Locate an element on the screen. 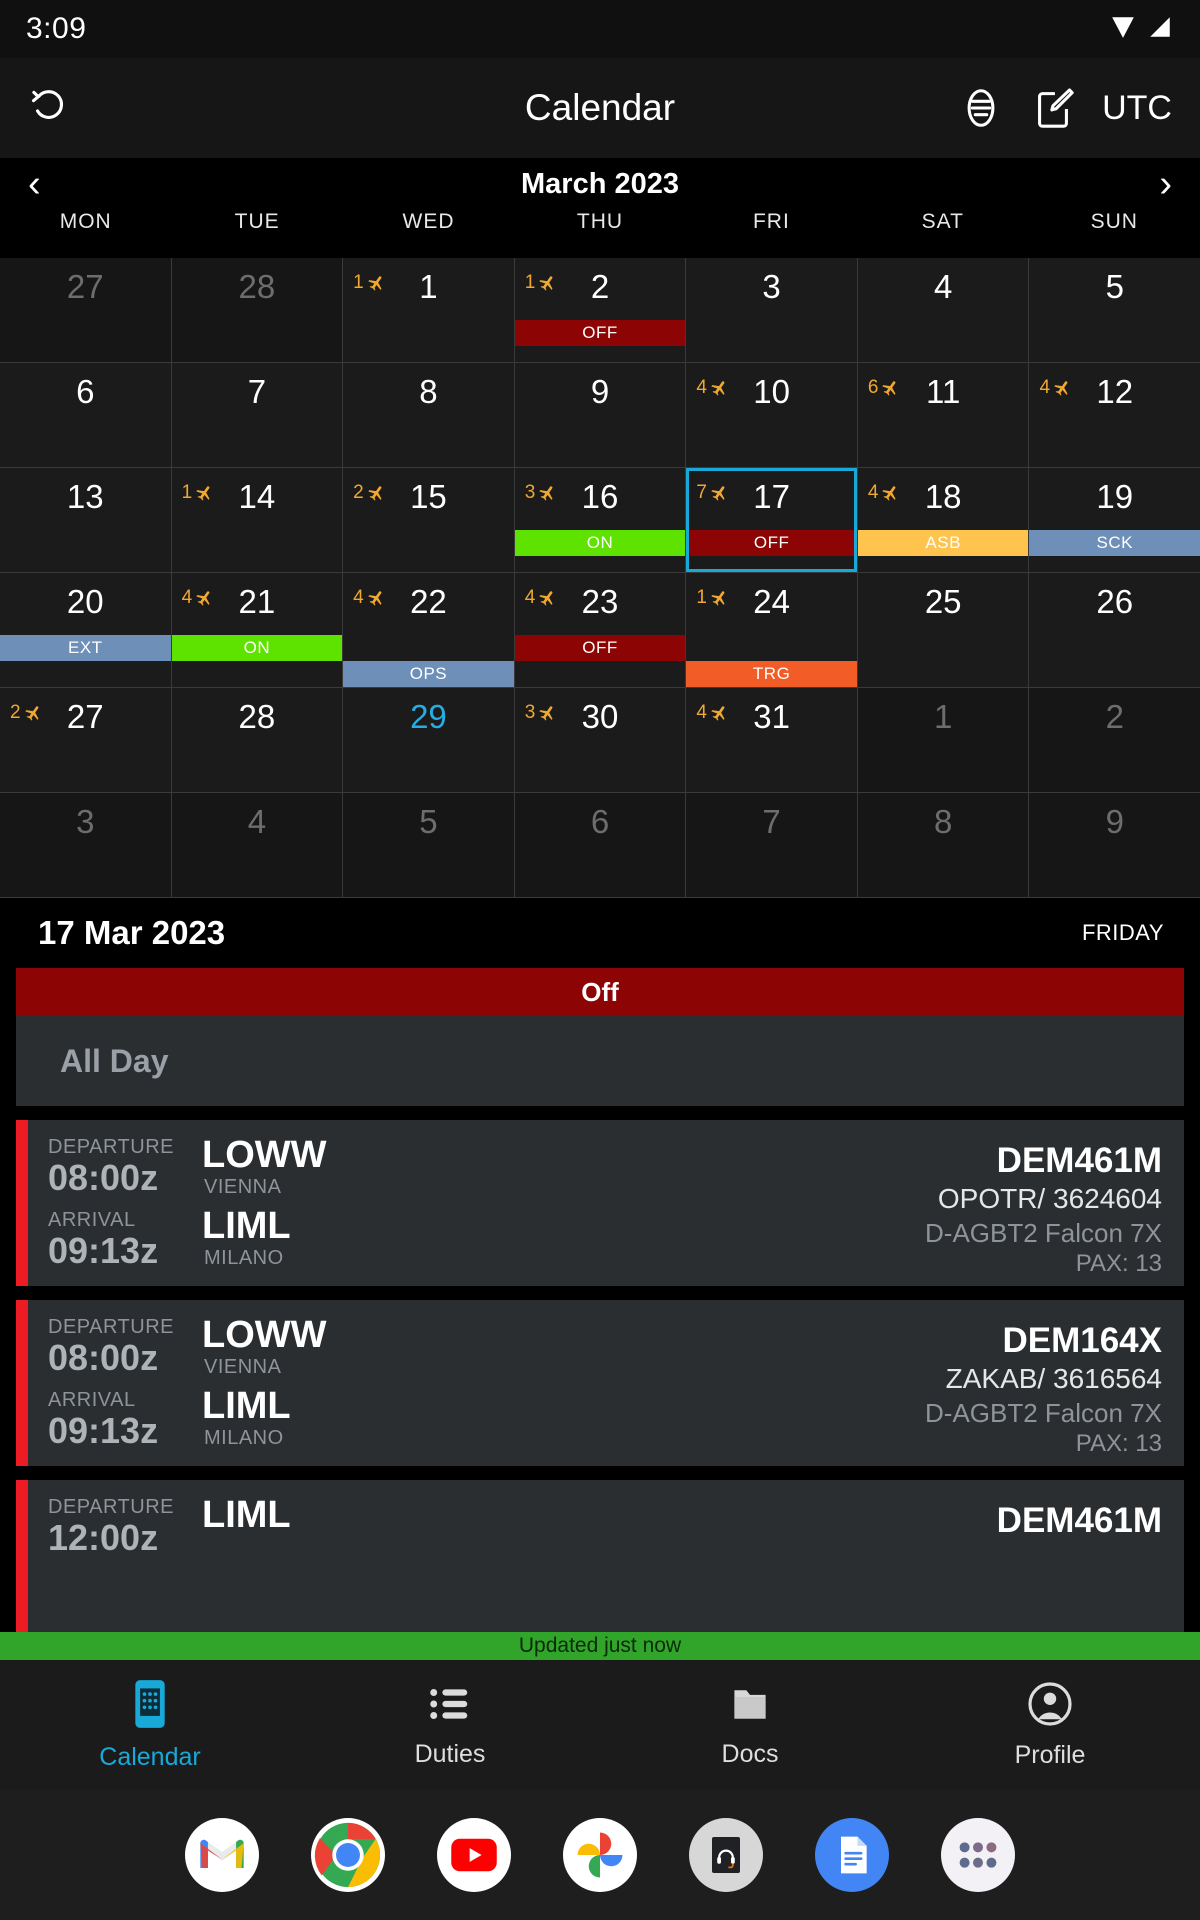  bottom-tab-bar: Calendar Duties Docs Profile is located at coordinates (600, 1725).